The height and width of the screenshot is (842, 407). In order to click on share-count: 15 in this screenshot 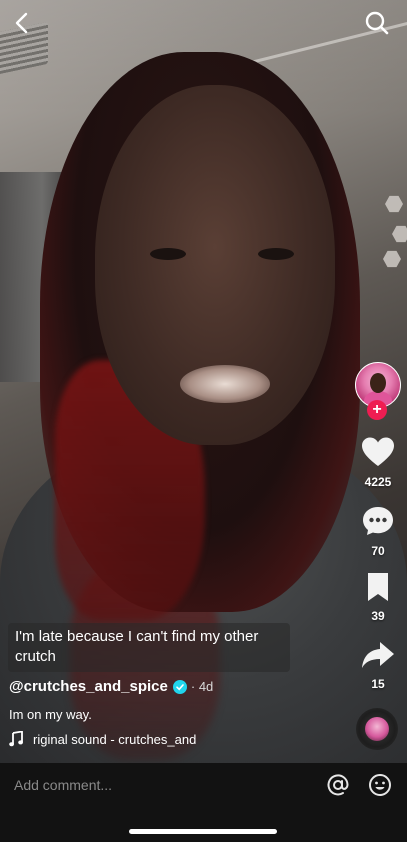, I will do `click(378, 684)`.